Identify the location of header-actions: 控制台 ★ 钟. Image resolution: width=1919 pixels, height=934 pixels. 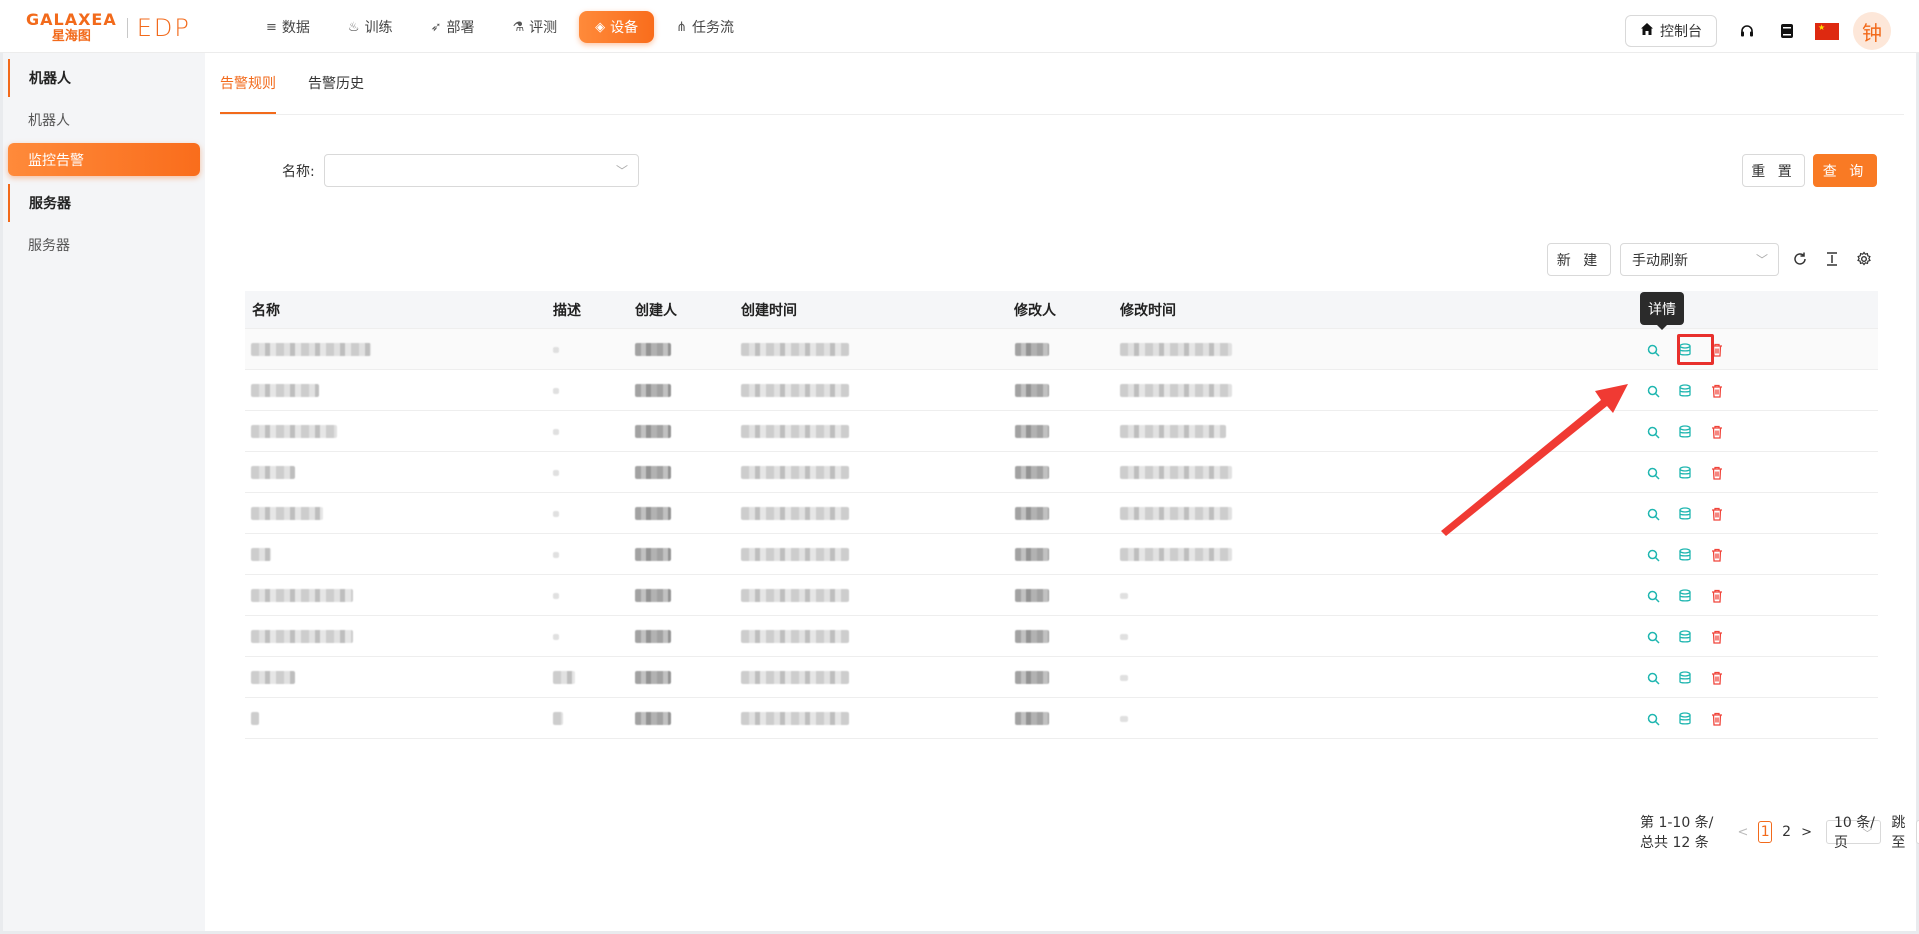
(1758, 31).